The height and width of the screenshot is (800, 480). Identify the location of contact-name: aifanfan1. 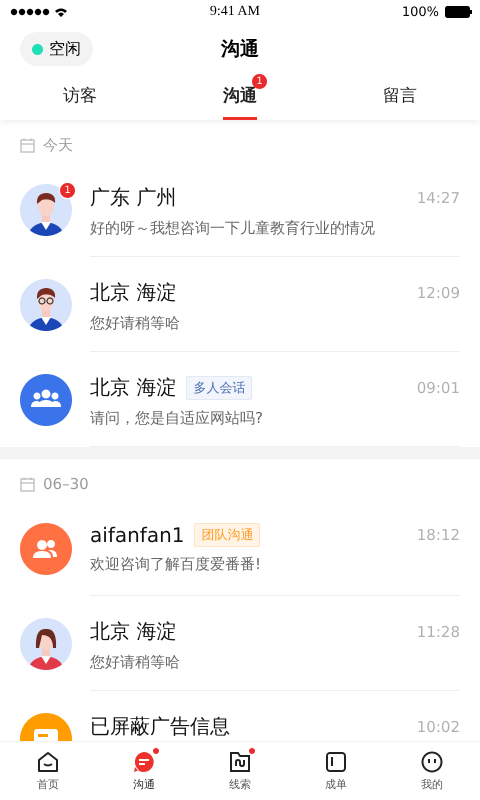
(137, 535).